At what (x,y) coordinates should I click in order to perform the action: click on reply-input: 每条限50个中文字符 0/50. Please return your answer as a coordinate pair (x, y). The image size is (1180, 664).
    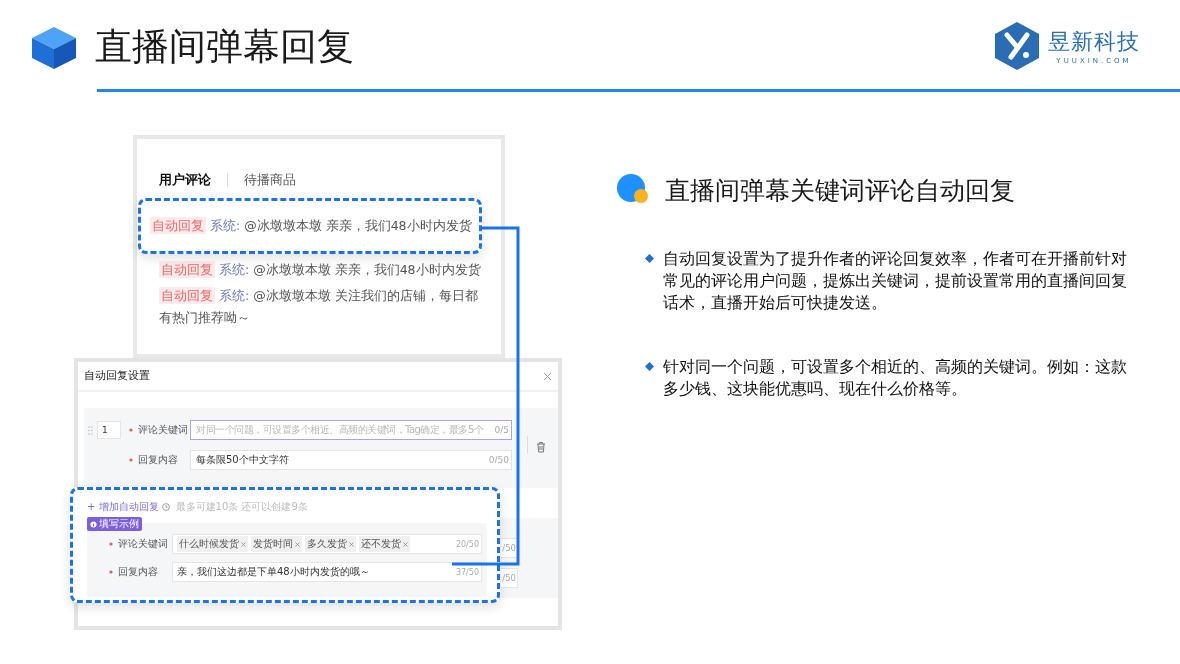
    Looking at the image, I should click on (351, 460).